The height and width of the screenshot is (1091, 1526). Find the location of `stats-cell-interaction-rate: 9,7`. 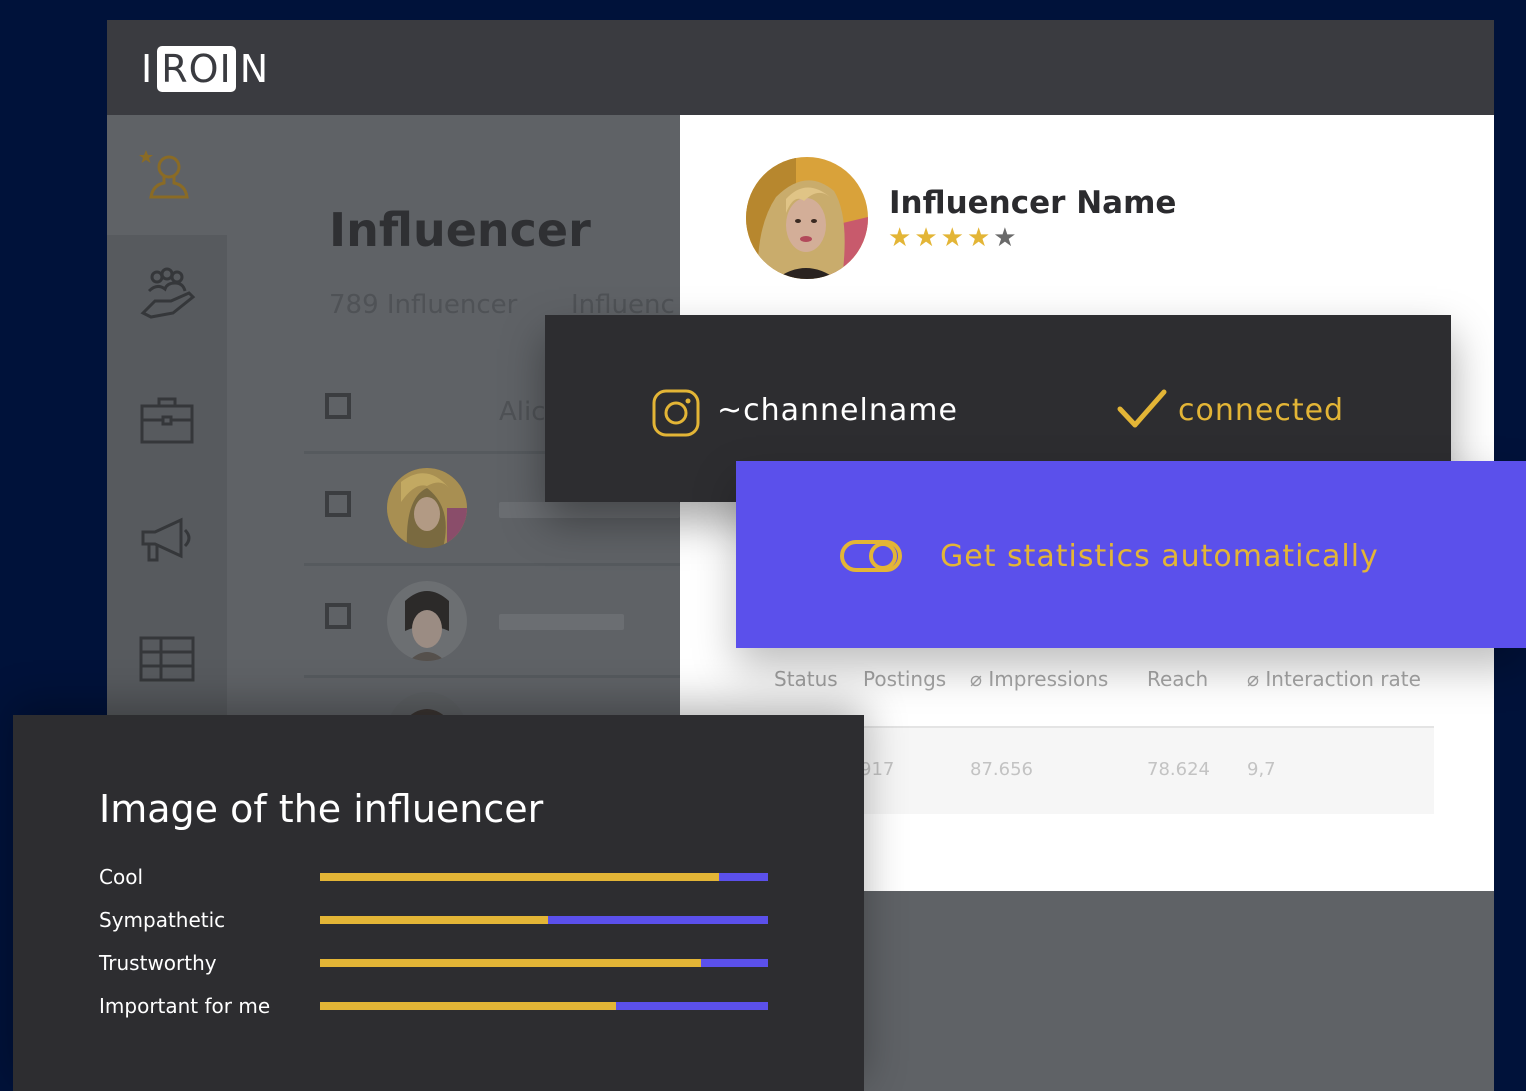

stats-cell-interaction-rate: 9,7 is located at coordinates (1261, 769).